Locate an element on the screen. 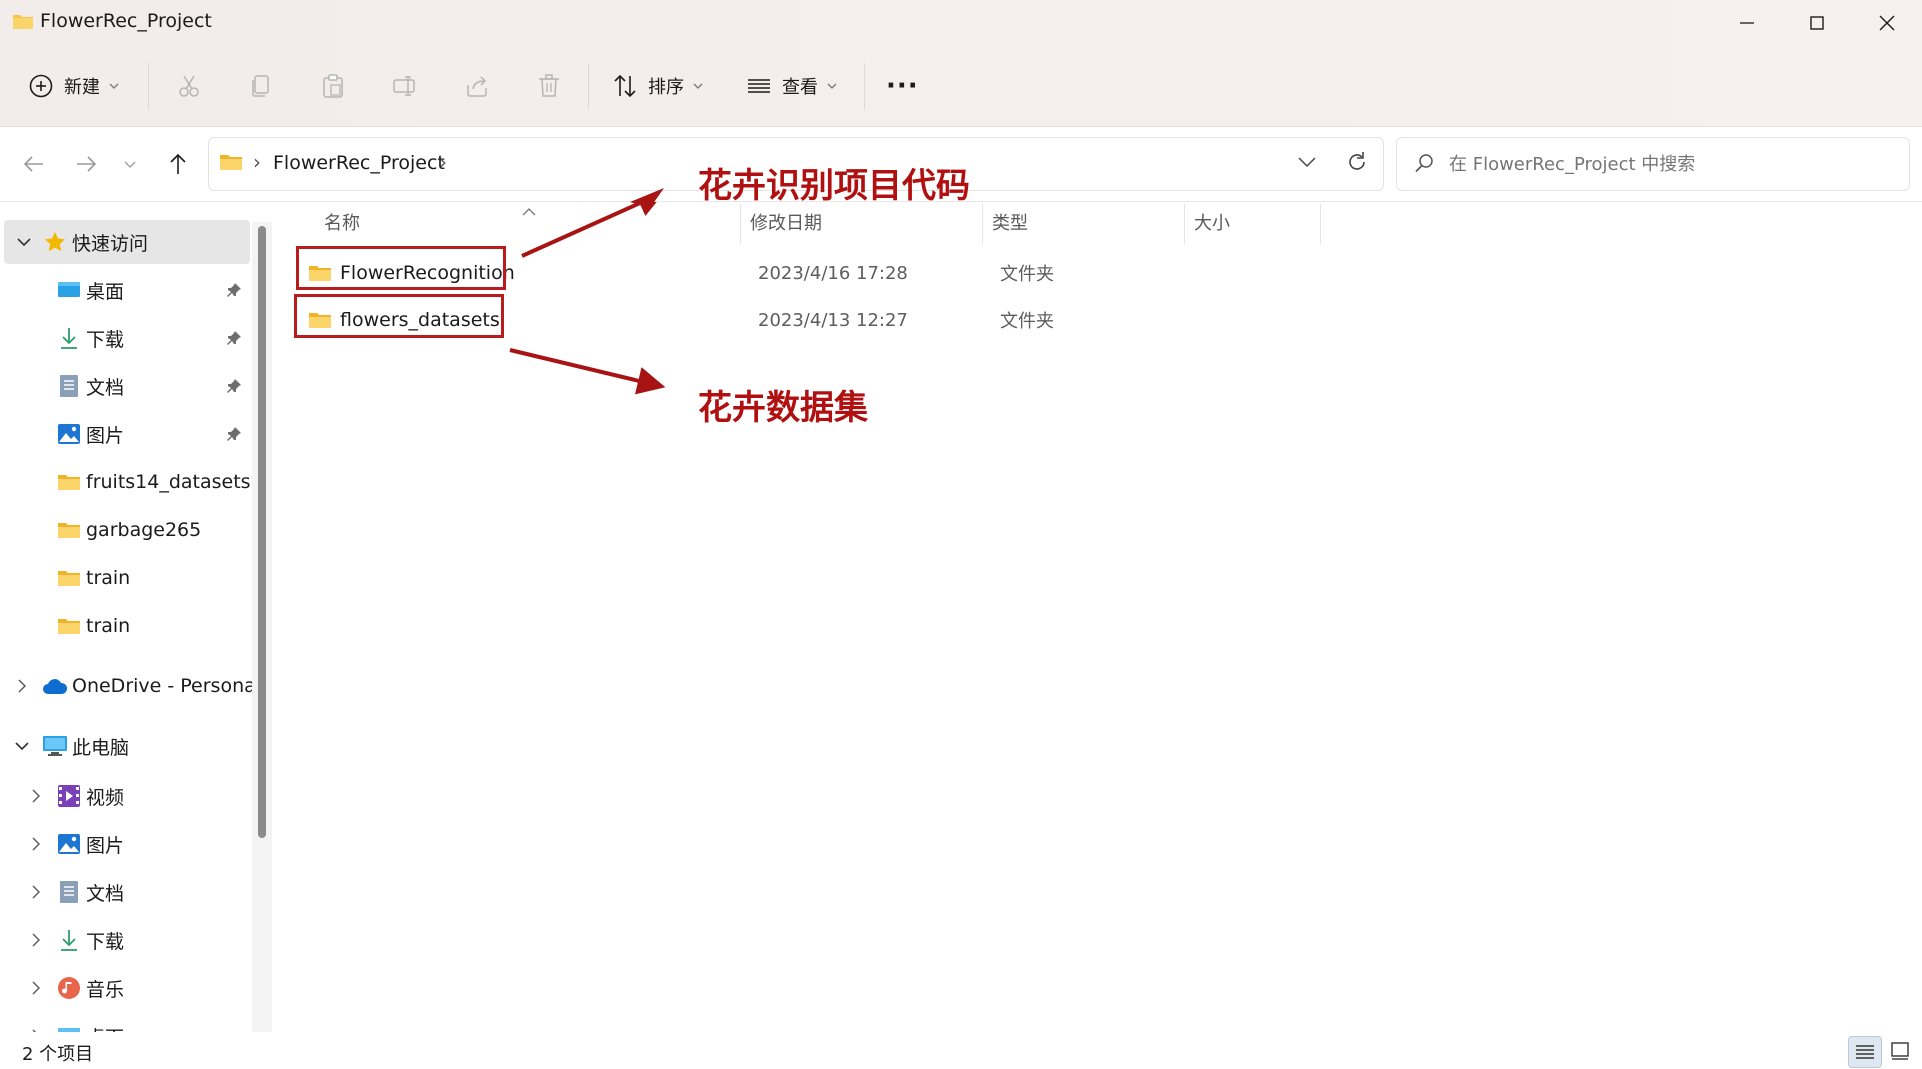 The image size is (1922, 1069). view-icon is located at coordinates (759, 85).